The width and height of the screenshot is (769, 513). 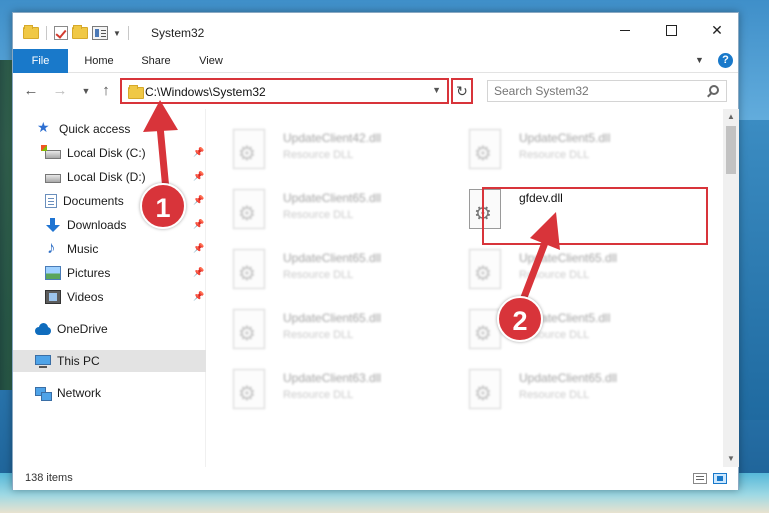 What do you see at coordinates (43, 361) in the screenshot?
I see `computer-icon` at bounding box center [43, 361].